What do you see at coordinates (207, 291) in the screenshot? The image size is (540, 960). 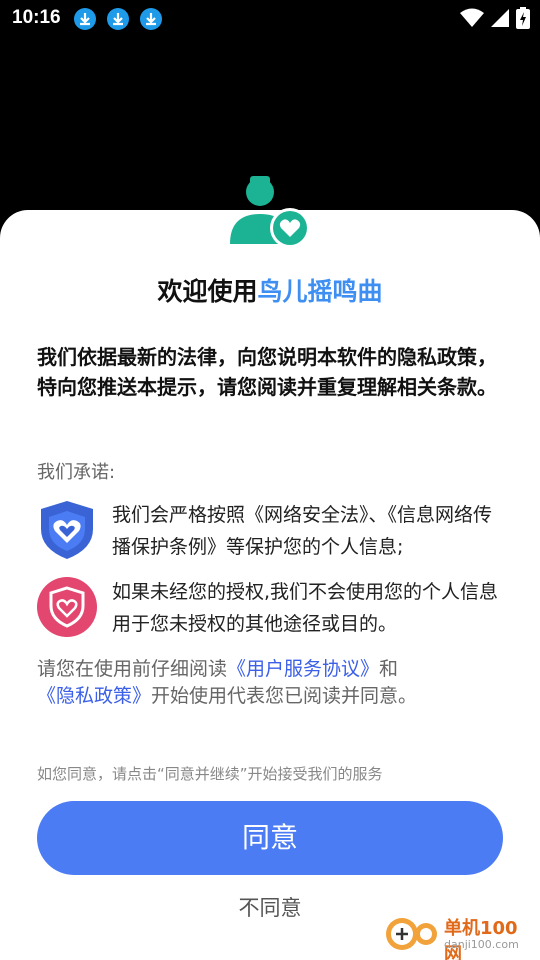 I see `title-prefix: 欢迎使用` at bounding box center [207, 291].